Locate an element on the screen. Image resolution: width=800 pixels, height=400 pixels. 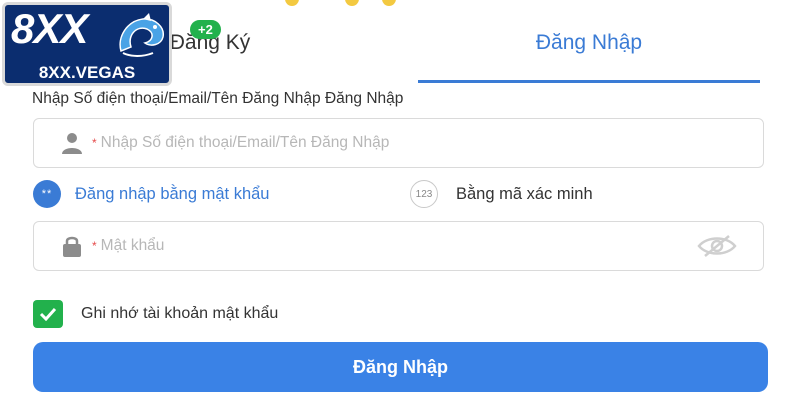
brand-logo: 8XX 8XX.VEGAS is located at coordinates (87, 44).